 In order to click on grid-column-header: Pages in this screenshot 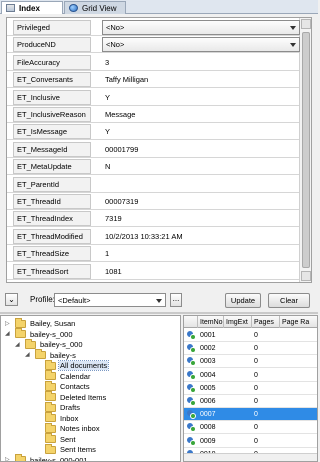, I will do `click(266, 322)`.